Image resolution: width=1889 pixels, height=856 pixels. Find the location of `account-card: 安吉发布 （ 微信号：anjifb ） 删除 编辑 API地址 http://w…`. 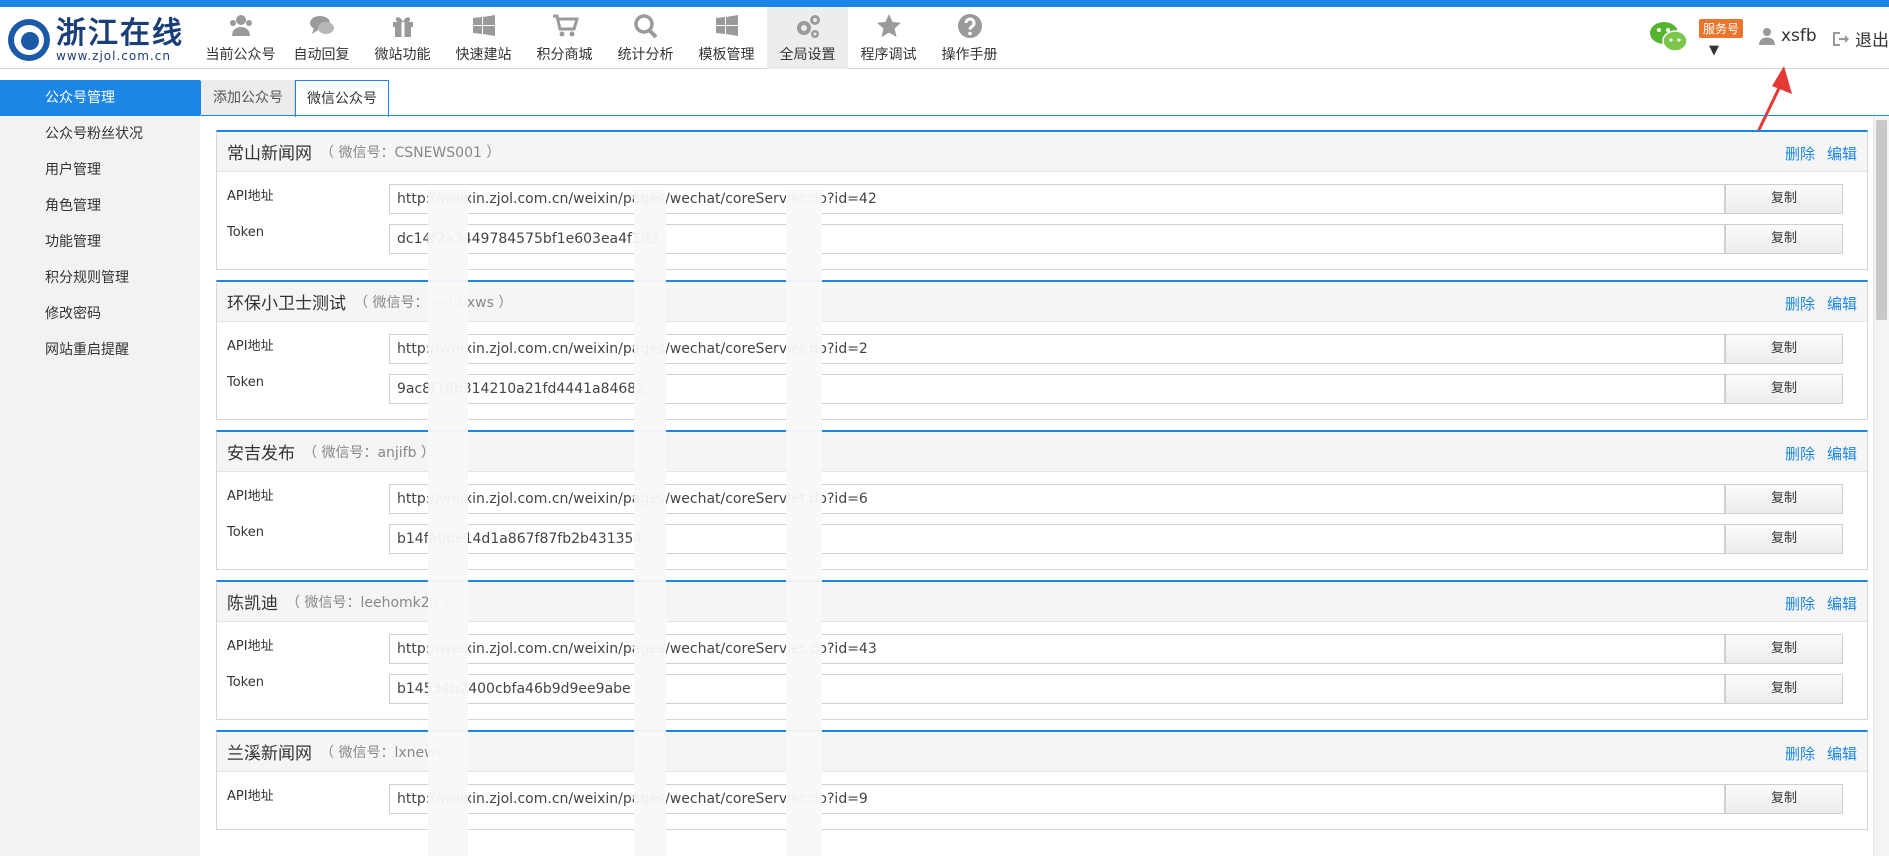

account-card: 安吉发布 （ 微信号：anjifb ） 删除 编辑 API地址 http://w… is located at coordinates (1042, 500).